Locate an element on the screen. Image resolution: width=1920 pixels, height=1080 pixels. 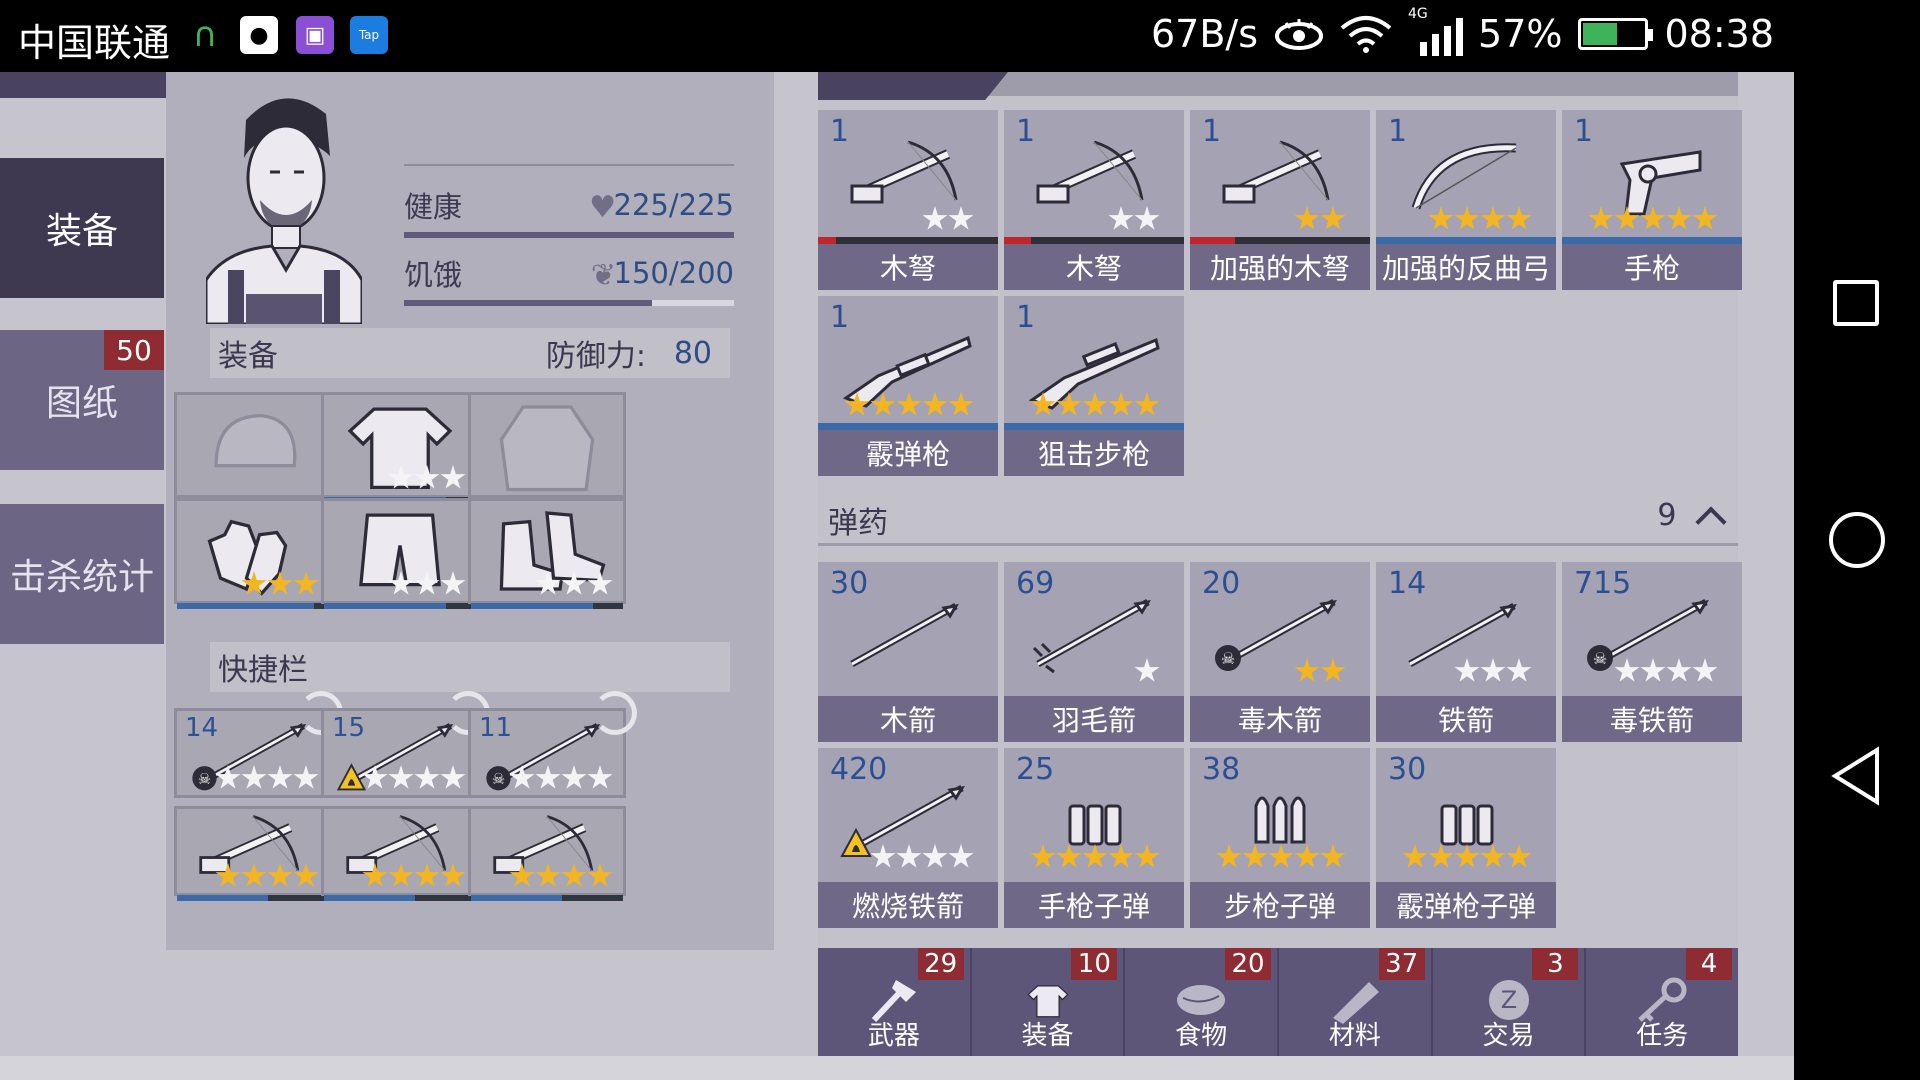
ammo-item: 38 步枪子弹 is located at coordinates (1280, 838).